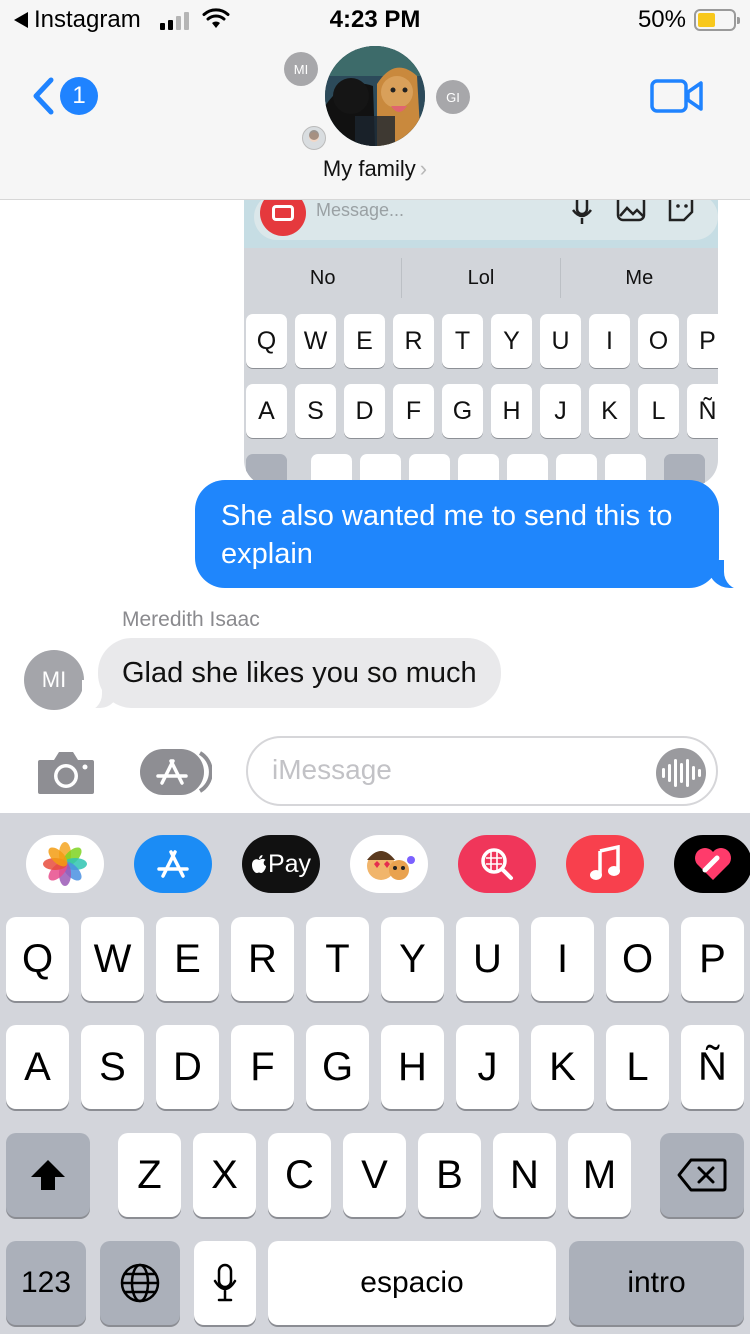 The width and height of the screenshot is (750, 1334). Describe the element at coordinates (262, 959) in the screenshot. I see `key-r: R` at that location.